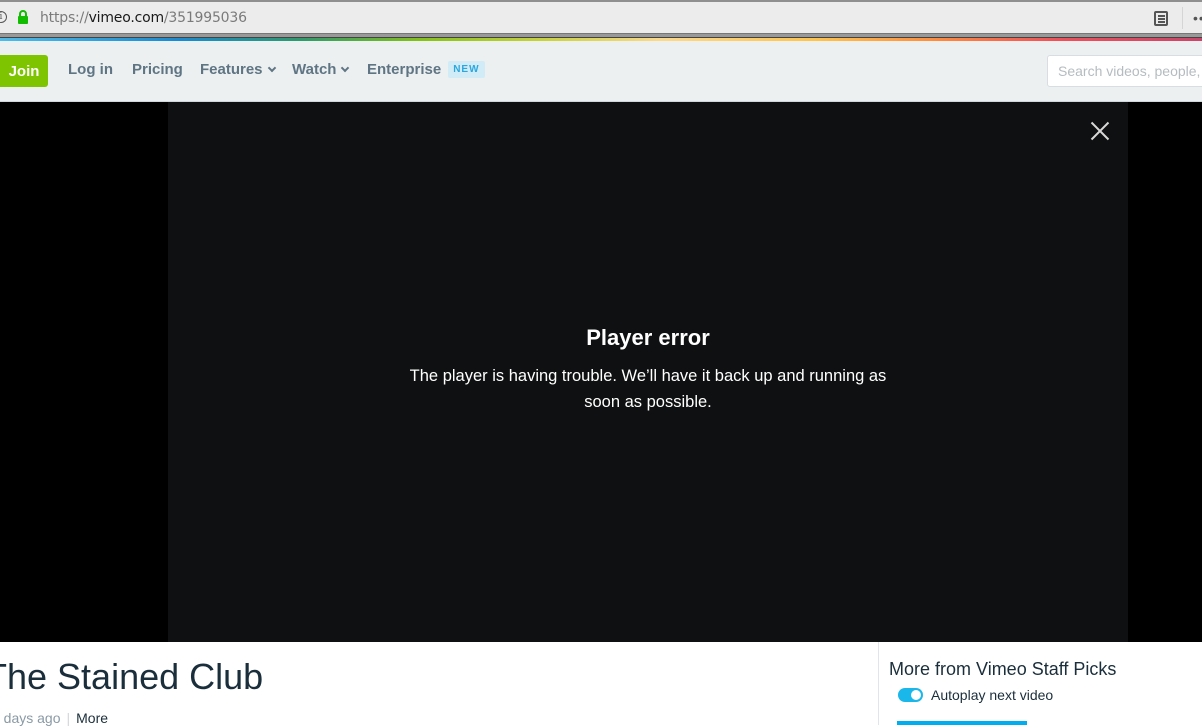  What do you see at coordinates (126, 18) in the screenshot?
I see `url-host: vimeo.com` at bounding box center [126, 18].